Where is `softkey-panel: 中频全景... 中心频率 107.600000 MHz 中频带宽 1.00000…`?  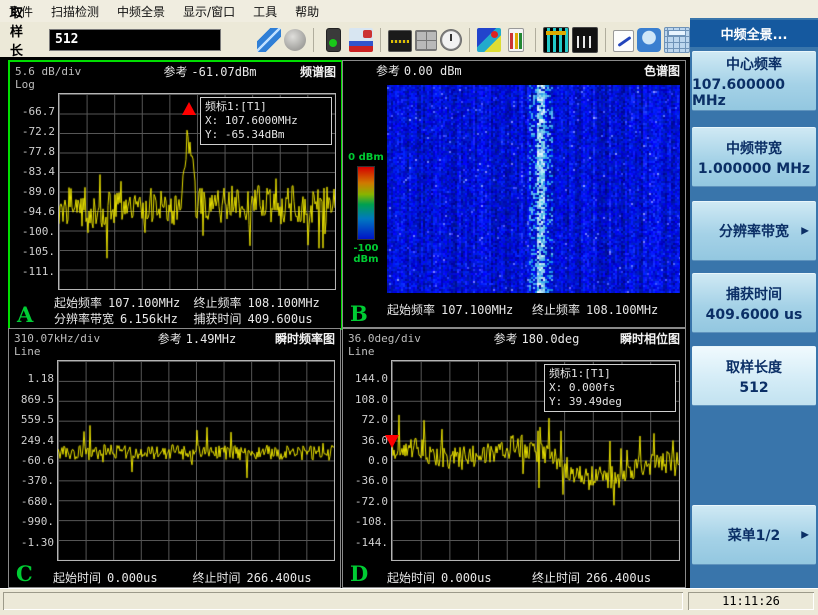
softkey-panel: 中频全景... 中心频率 107.600000 MHz 中频带宽 1.00000… is located at coordinates (754, 303).